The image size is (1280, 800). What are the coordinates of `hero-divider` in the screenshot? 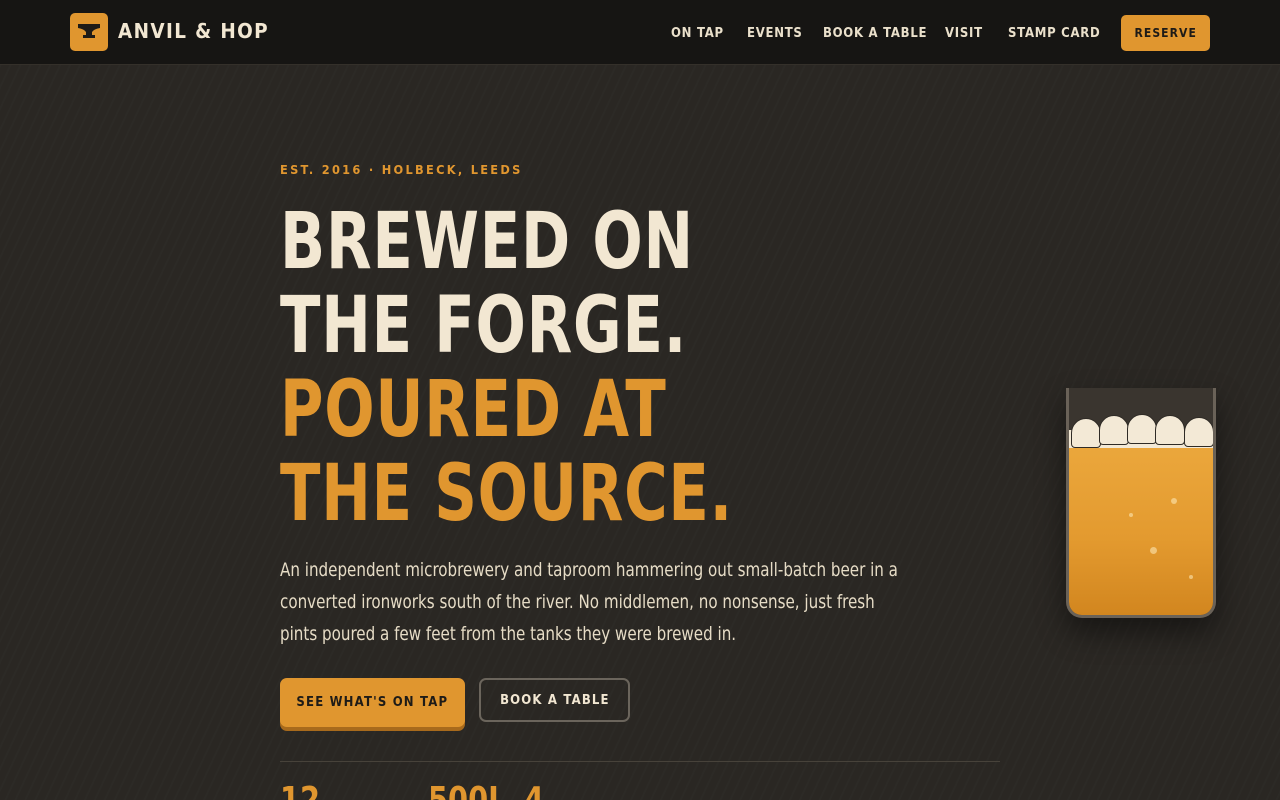 It's located at (640, 761).